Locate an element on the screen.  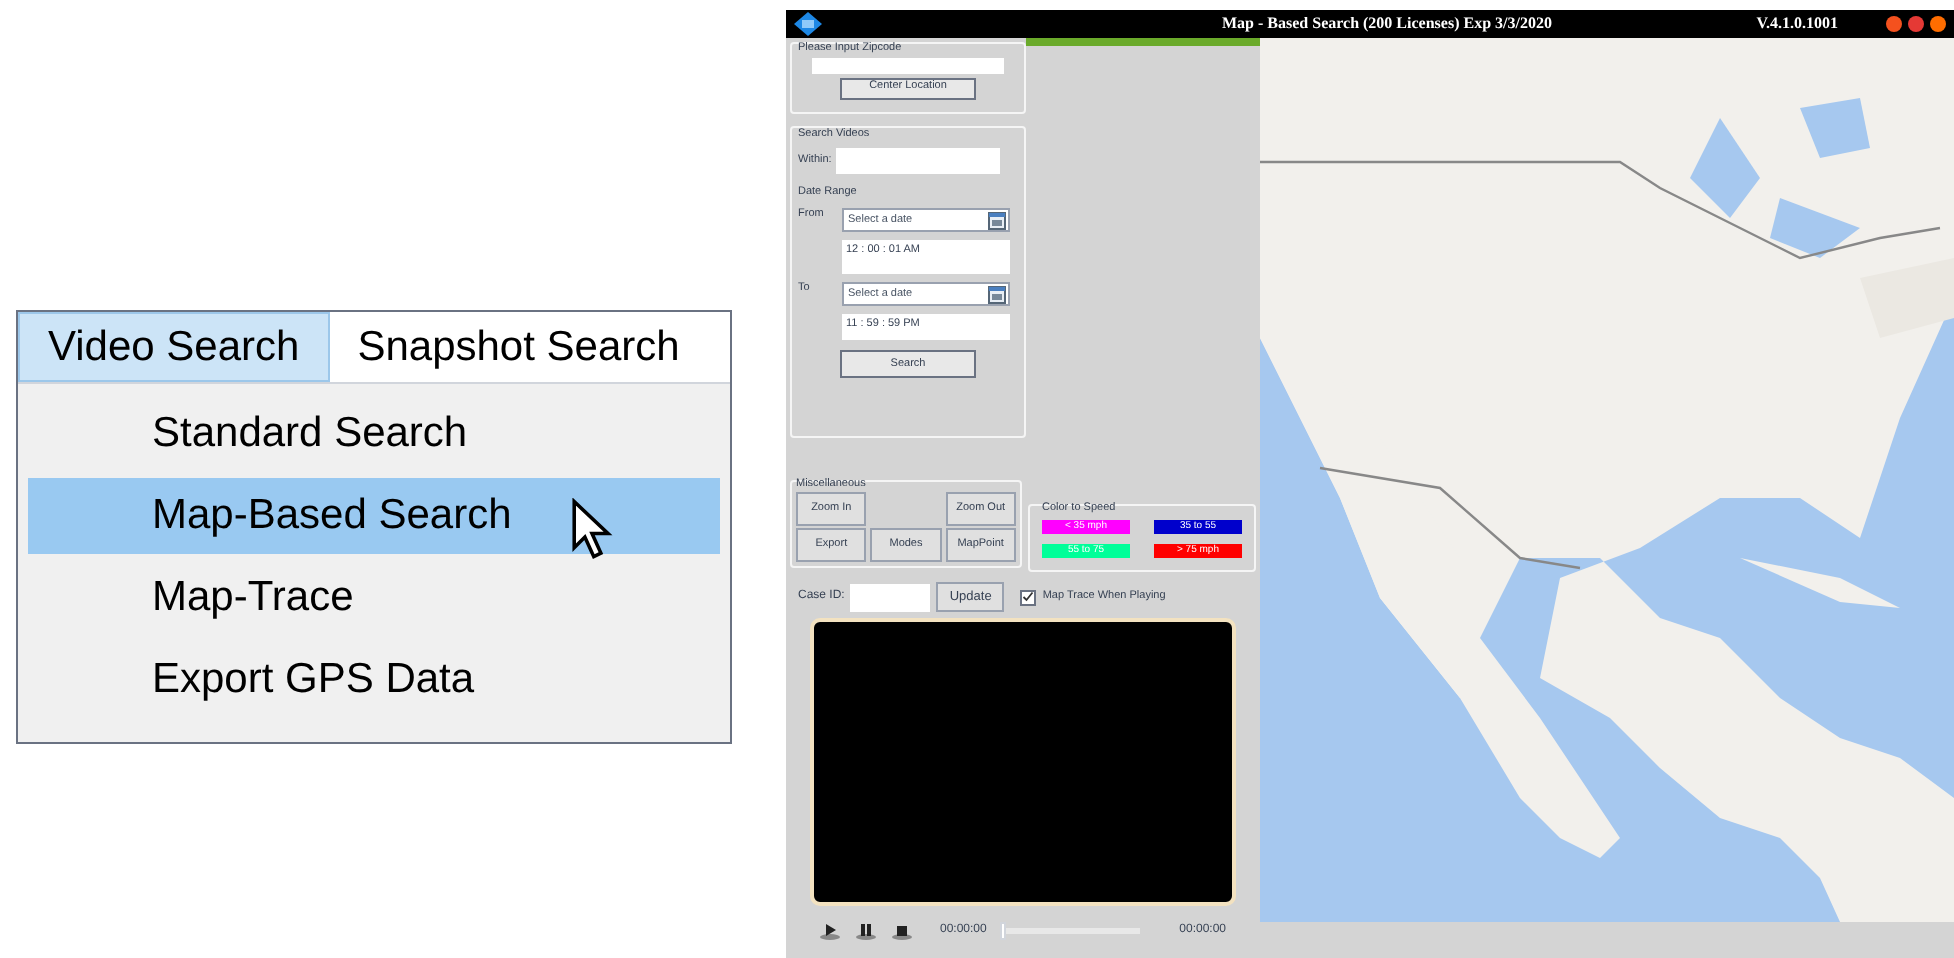
menu-item: Standard Search is located at coordinates (374, 434).